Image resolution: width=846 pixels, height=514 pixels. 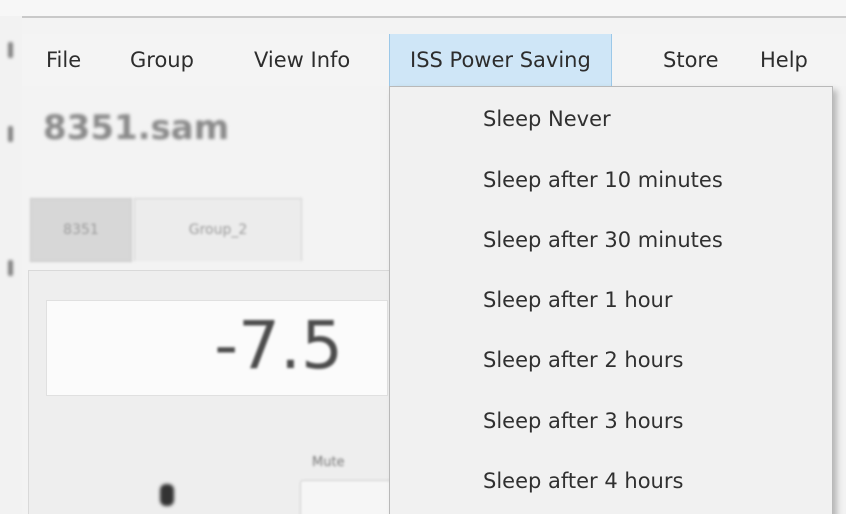 What do you see at coordinates (583, 421) in the screenshot?
I see `menu-item-sleep-3-hours: Sleep after 3 hours` at bounding box center [583, 421].